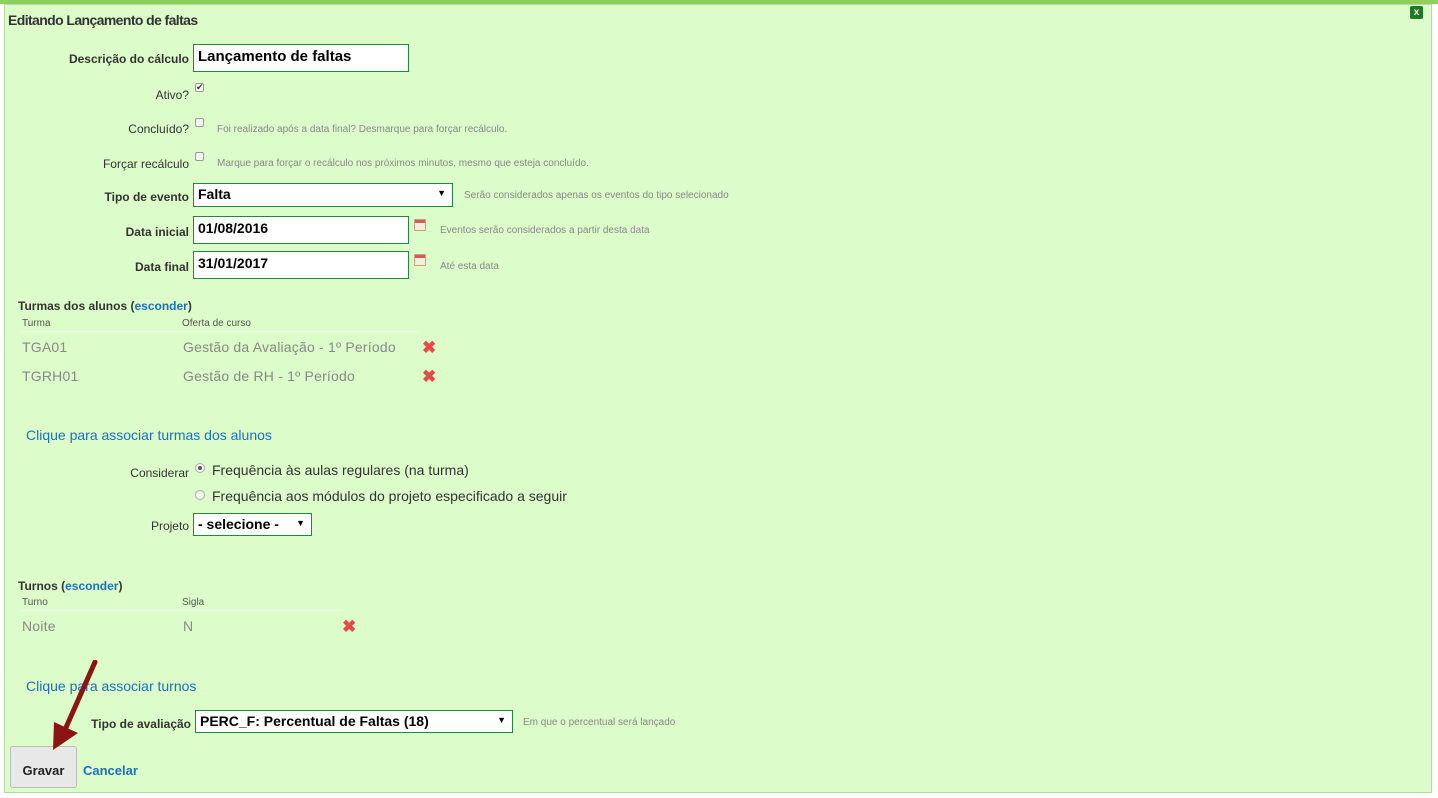 Image resolution: width=1438 pixels, height=798 pixels. I want to click on turnos-section-title: Turnos (esconder), so click(70, 586).